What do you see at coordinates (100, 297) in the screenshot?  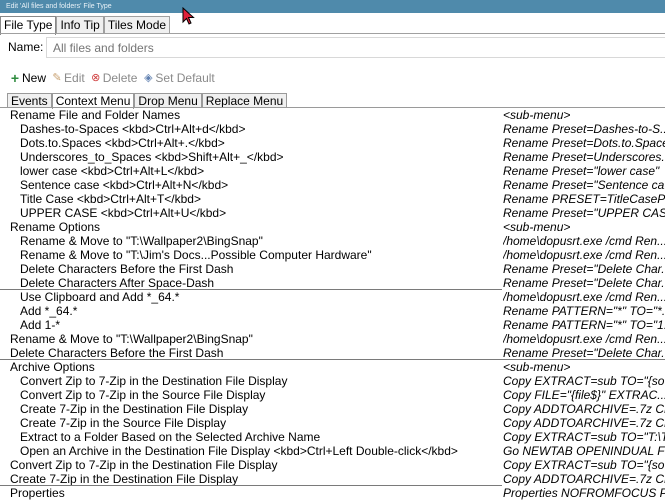 I see `item-label: Use Clipboard and Add *_64.*` at bounding box center [100, 297].